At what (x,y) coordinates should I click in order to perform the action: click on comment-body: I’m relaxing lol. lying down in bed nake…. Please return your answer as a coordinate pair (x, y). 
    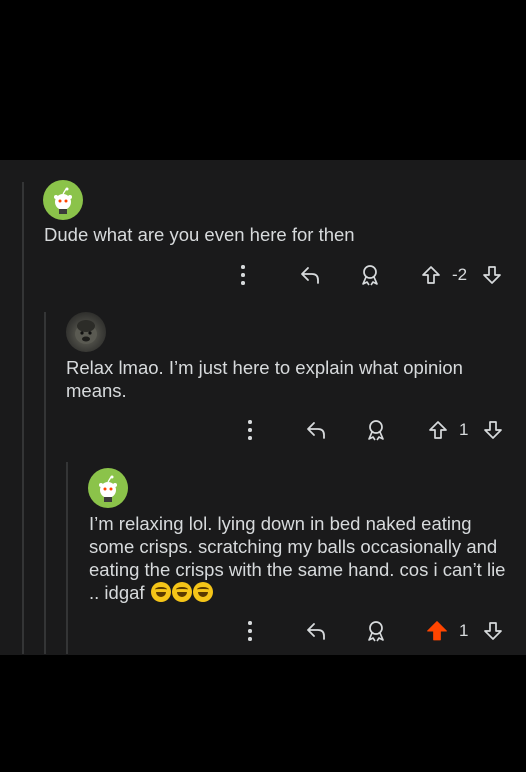
    Looking at the image, I should click on (299, 558).